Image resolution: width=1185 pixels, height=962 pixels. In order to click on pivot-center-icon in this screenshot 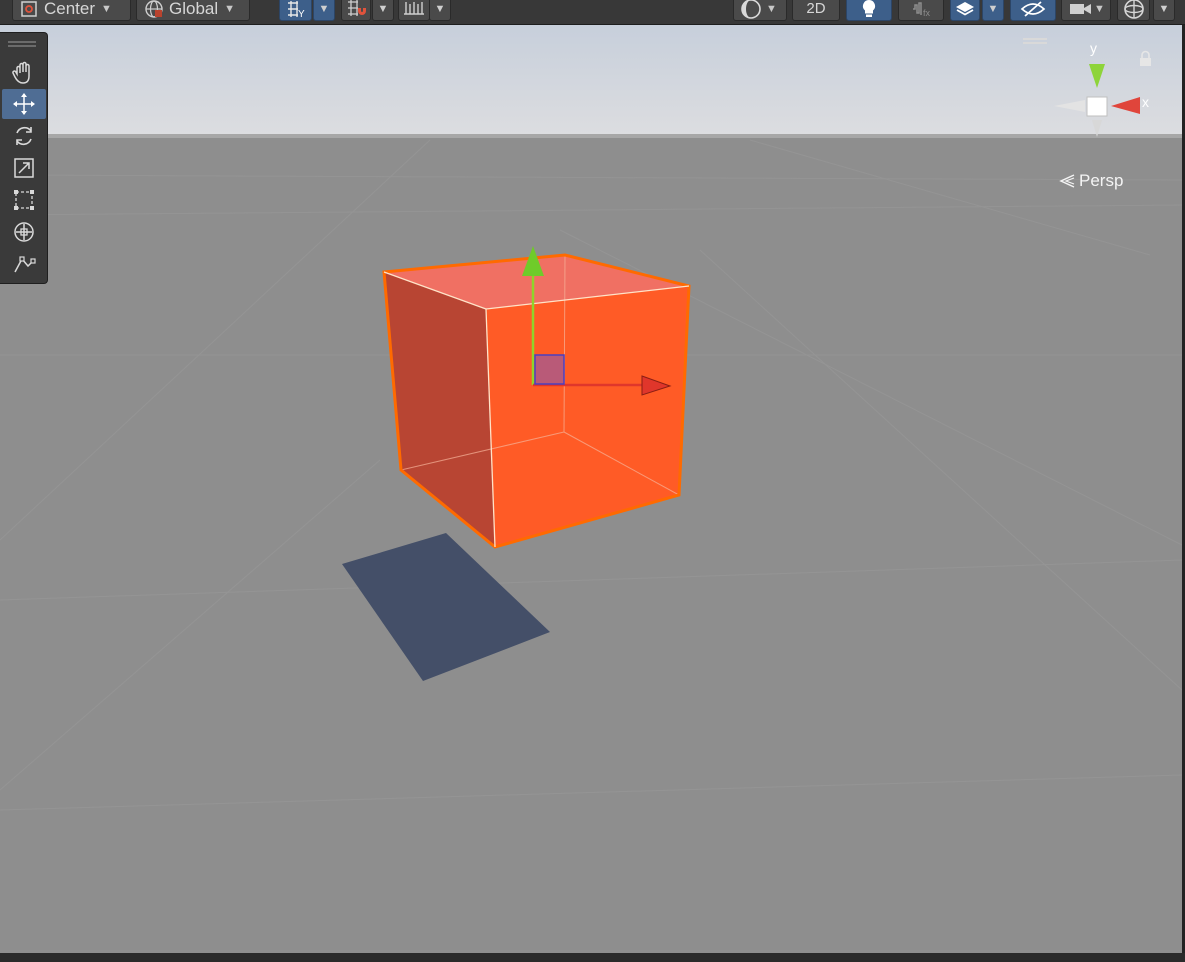, I will do `click(29, 8)`.